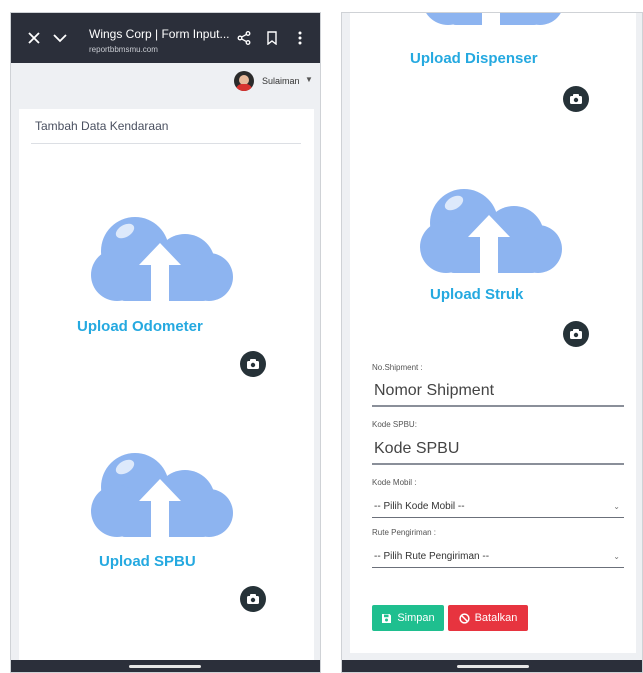 Image resolution: width=643 pixels, height=673 pixels. I want to click on close-icon, so click(34, 38).